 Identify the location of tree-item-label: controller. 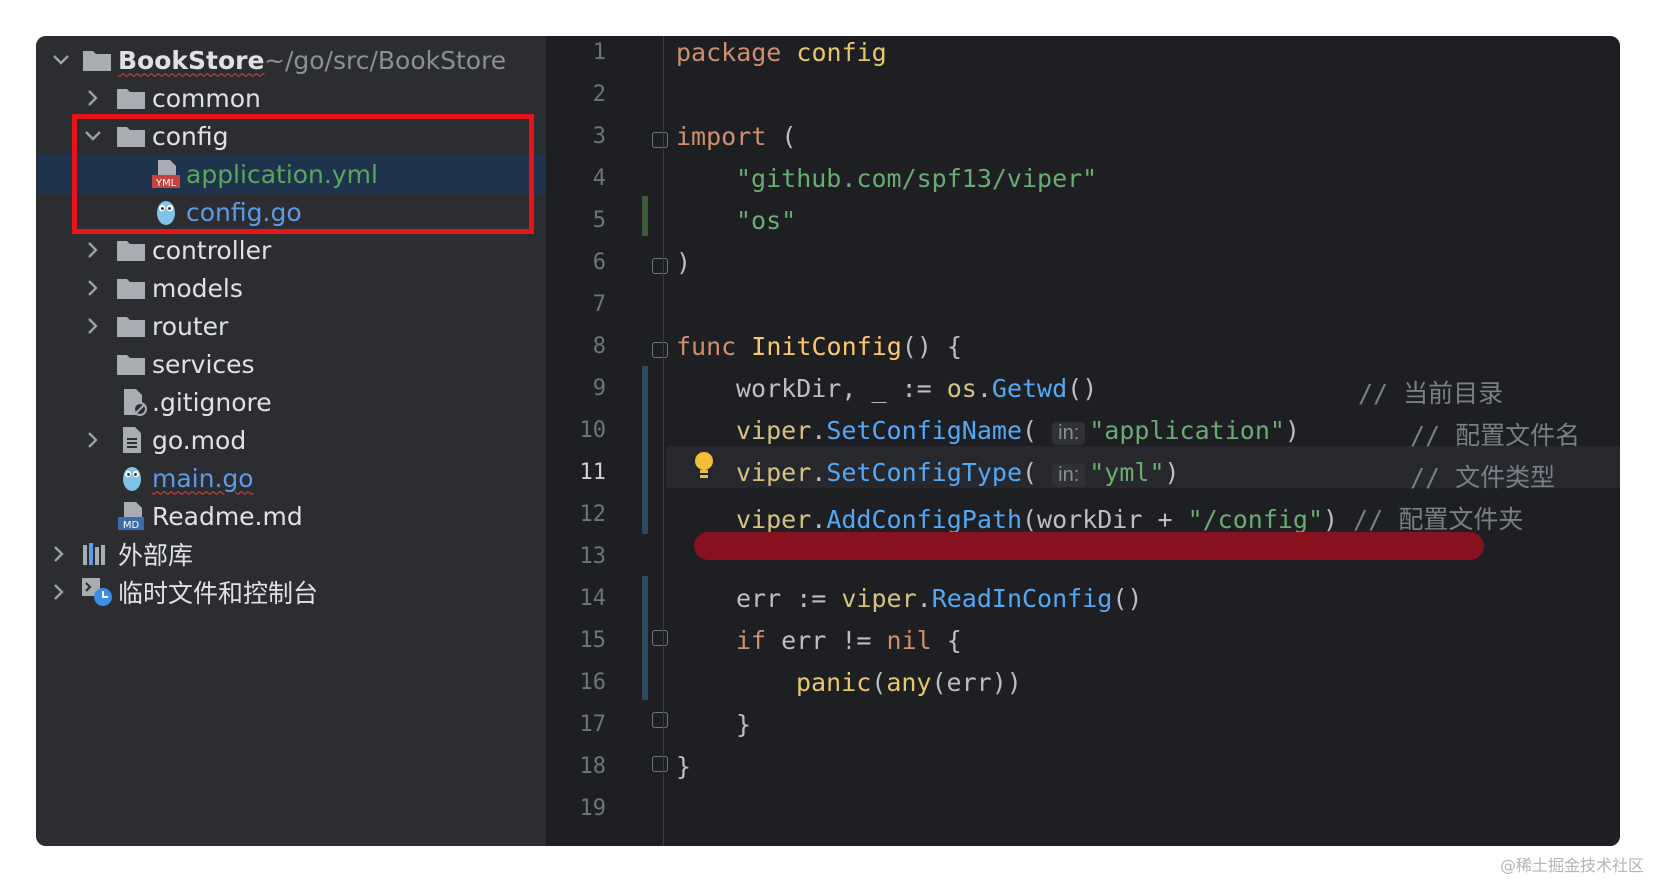
(212, 250).